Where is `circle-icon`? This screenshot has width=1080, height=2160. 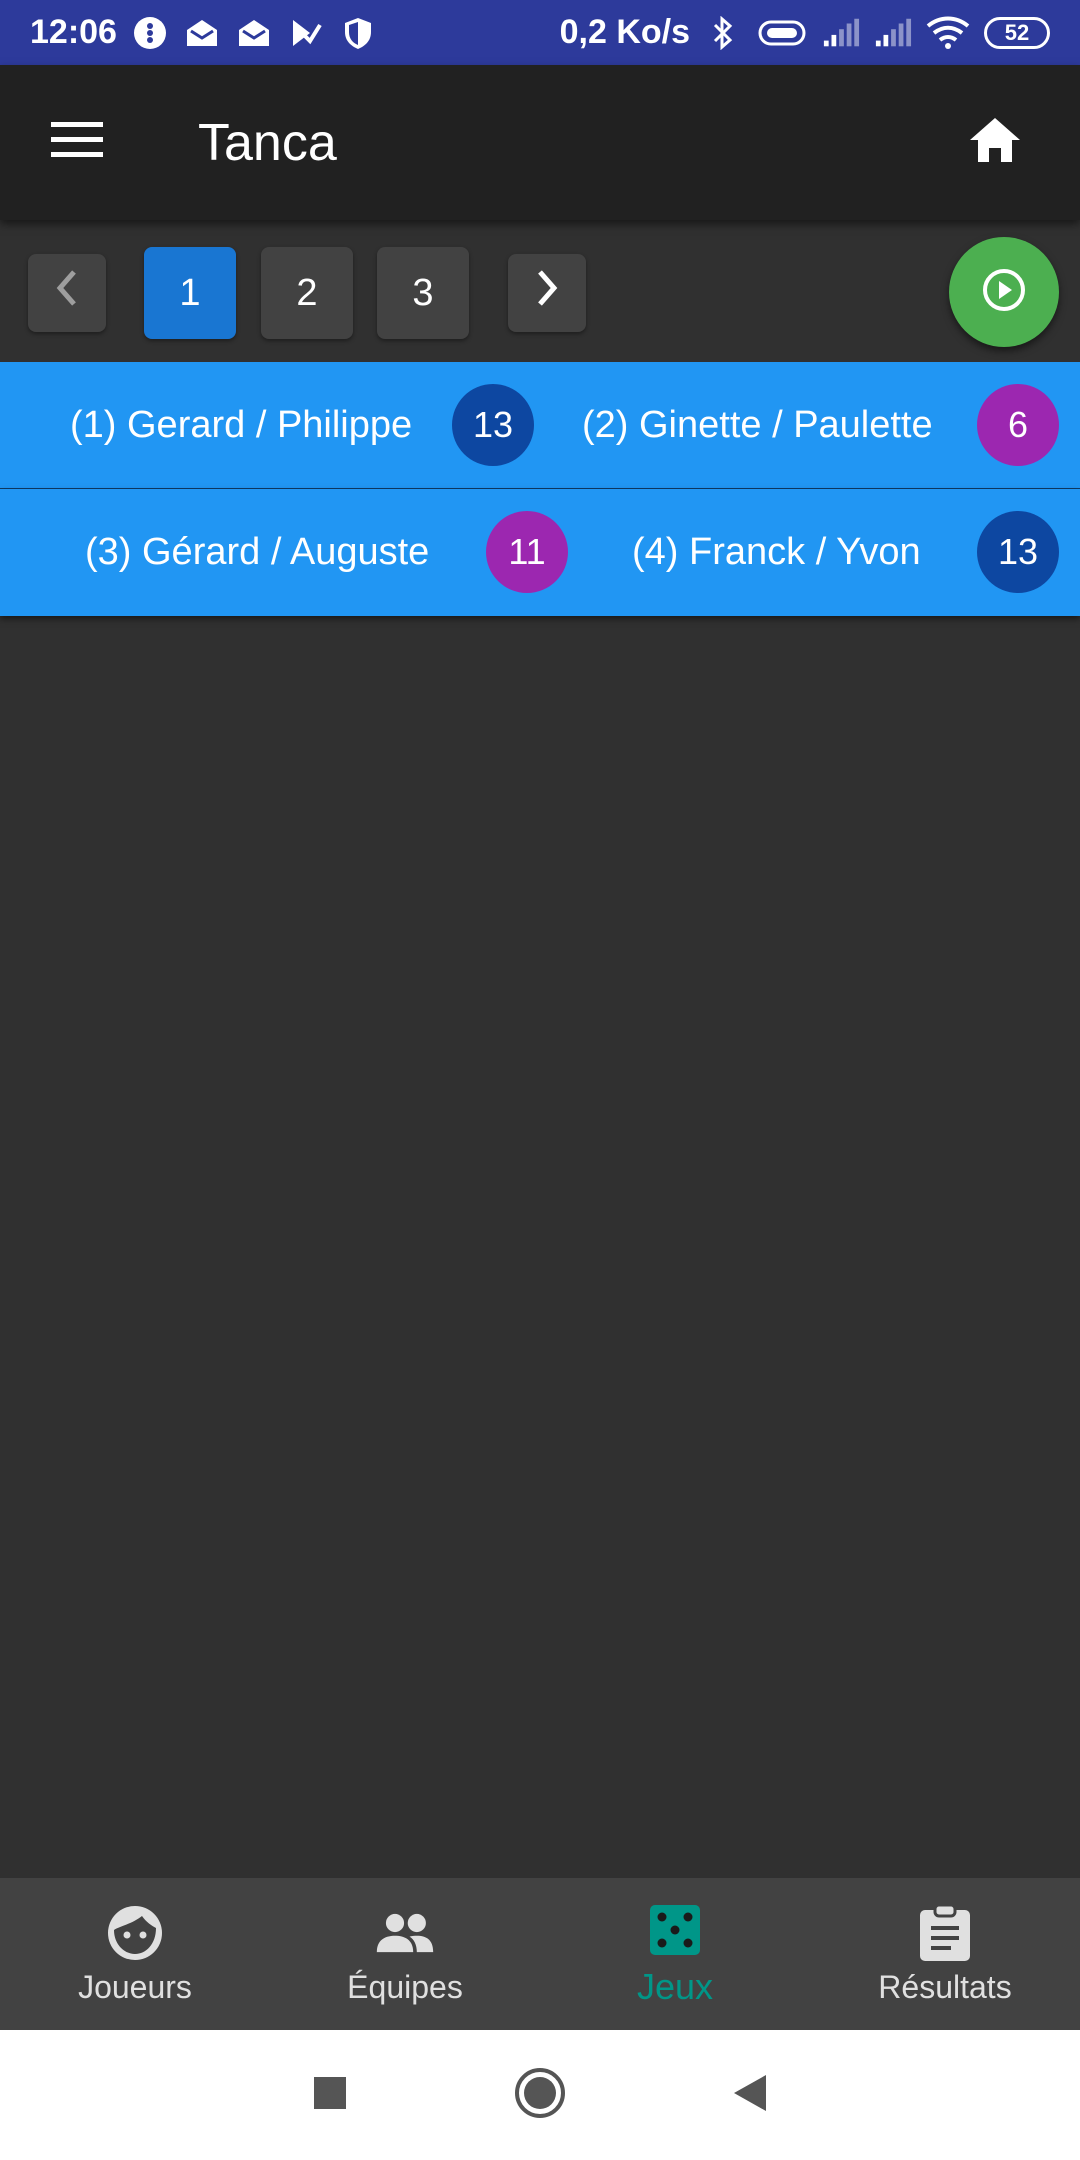 circle-icon is located at coordinates (540, 2095).